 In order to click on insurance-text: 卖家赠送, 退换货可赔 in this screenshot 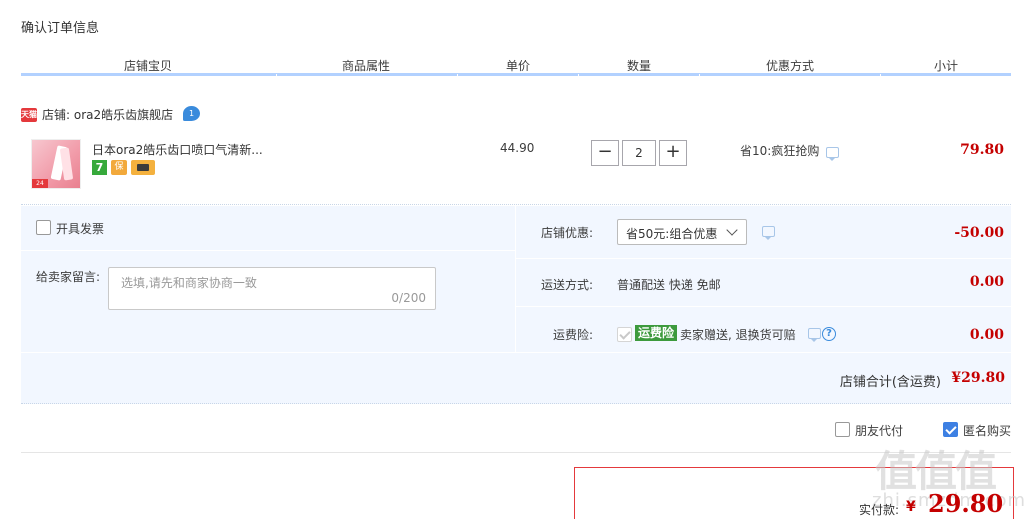, I will do `click(738, 335)`.